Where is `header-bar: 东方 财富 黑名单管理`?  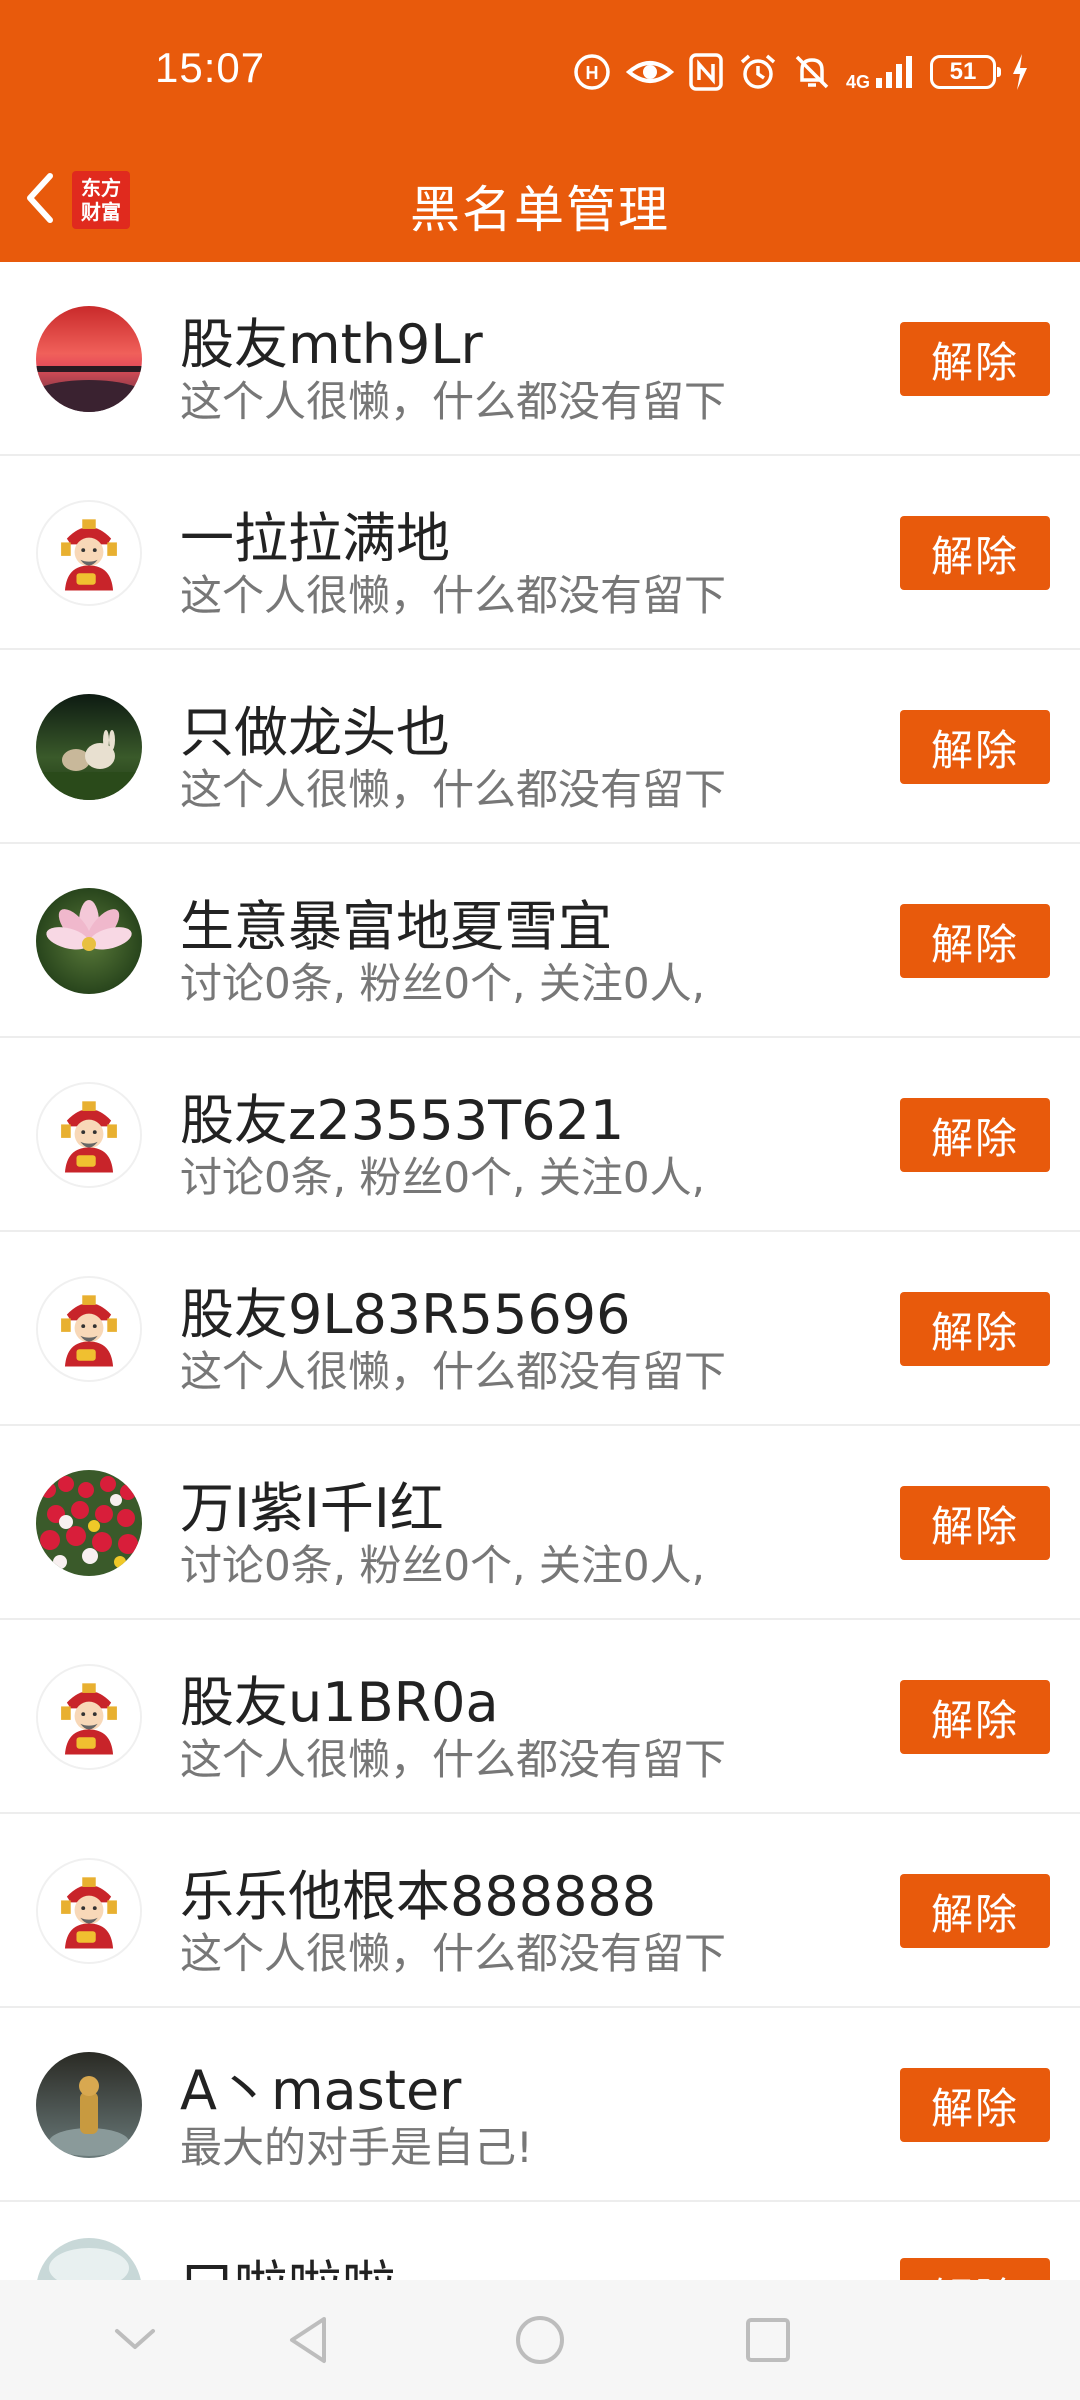 header-bar: 东方 财富 黑名单管理 is located at coordinates (540, 201).